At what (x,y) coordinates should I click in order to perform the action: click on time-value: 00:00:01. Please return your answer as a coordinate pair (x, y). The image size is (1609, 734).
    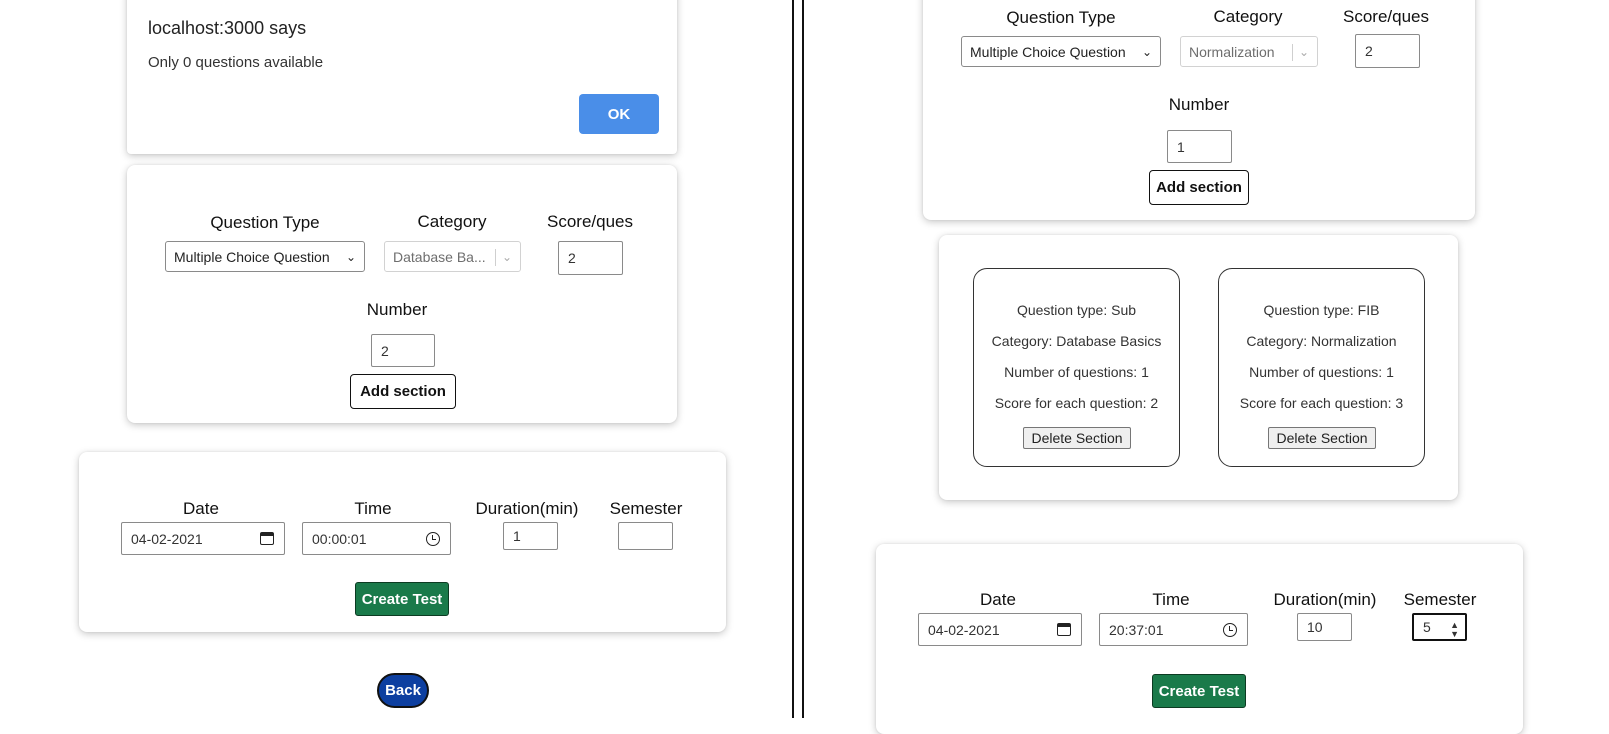
    Looking at the image, I should click on (339, 538).